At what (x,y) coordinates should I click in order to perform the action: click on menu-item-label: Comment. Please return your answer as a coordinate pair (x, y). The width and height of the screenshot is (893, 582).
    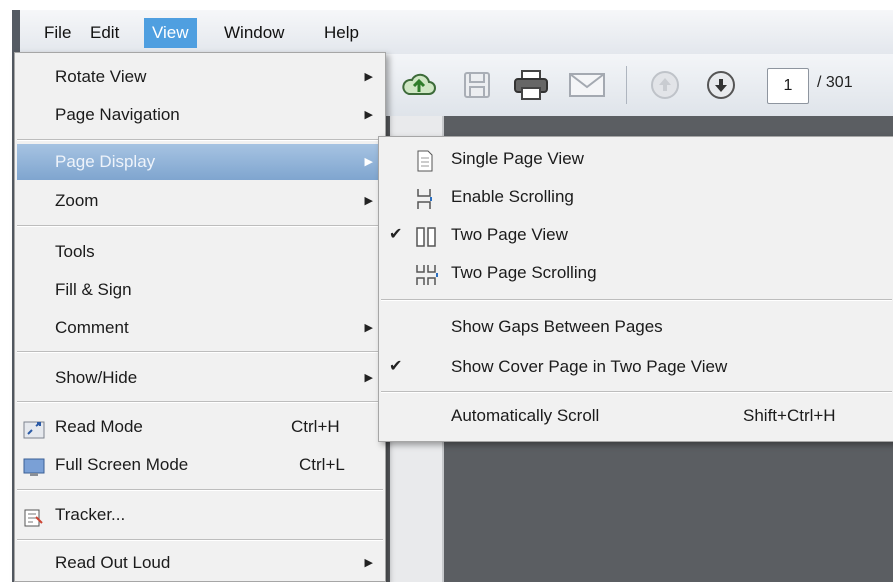
    Looking at the image, I should click on (92, 327).